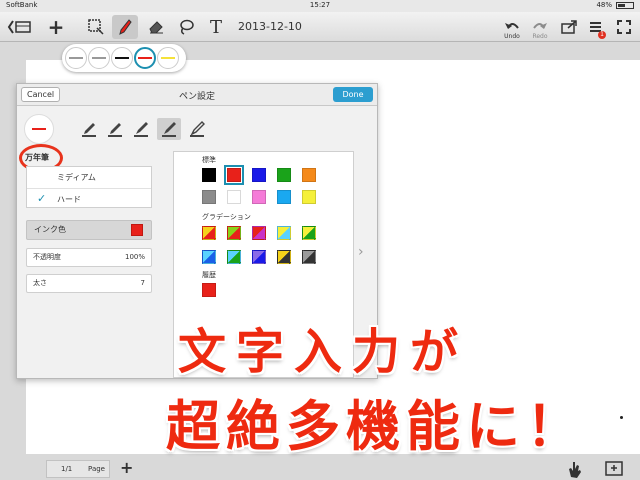 The height and width of the screenshot is (480, 640). What do you see at coordinates (615, 5) in the screenshot?
I see `battery-status: 48%` at bounding box center [615, 5].